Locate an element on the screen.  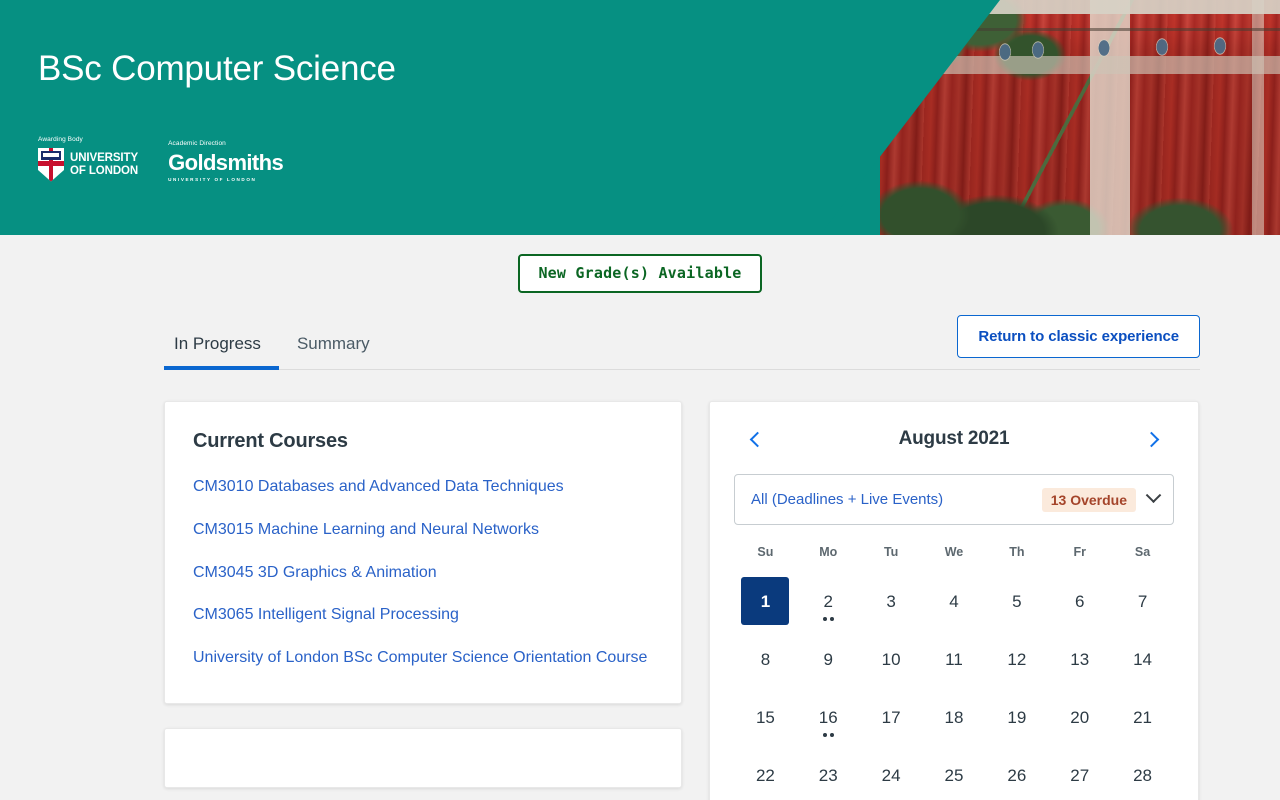
calendar-day-15: 15 is located at coordinates (765, 718).